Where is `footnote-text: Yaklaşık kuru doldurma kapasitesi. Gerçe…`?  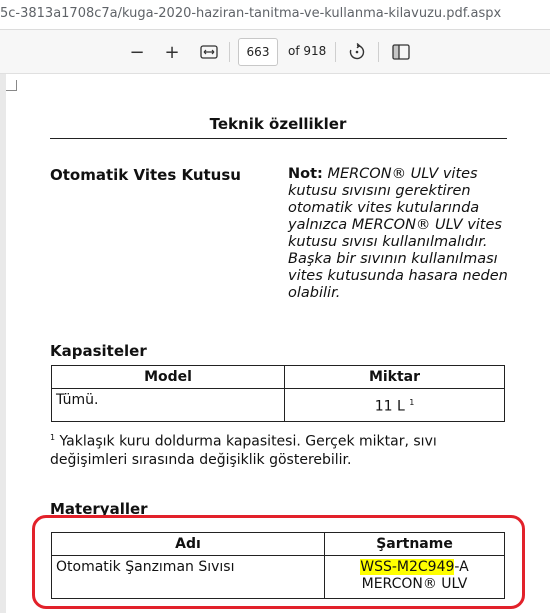 footnote-text: Yaklaşık kuru doldurma kapasitesi. Gerçe… is located at coordinates (243, 450).